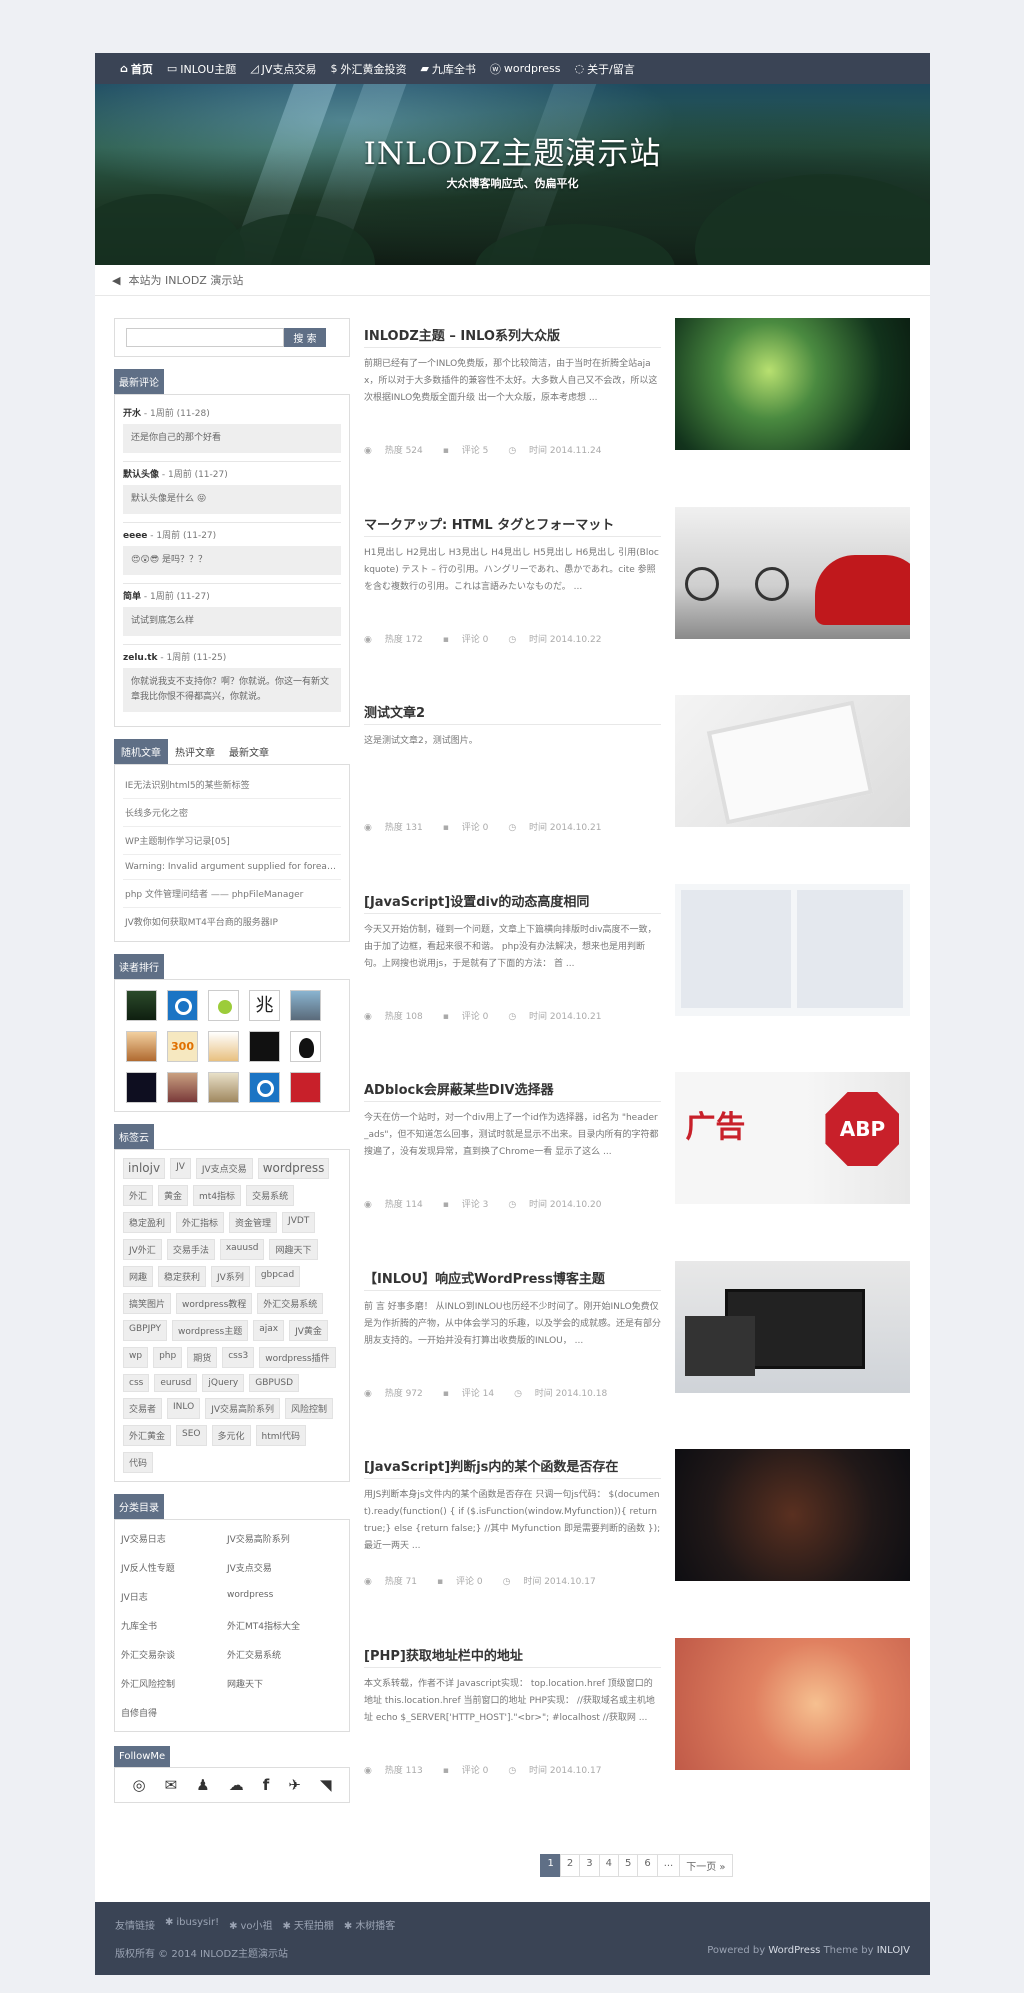 The image size is (1024, 1993). I want to click on comment-item: 简单 - 1周前 (11-27) 试试到底怎么样, so click(232, 614).